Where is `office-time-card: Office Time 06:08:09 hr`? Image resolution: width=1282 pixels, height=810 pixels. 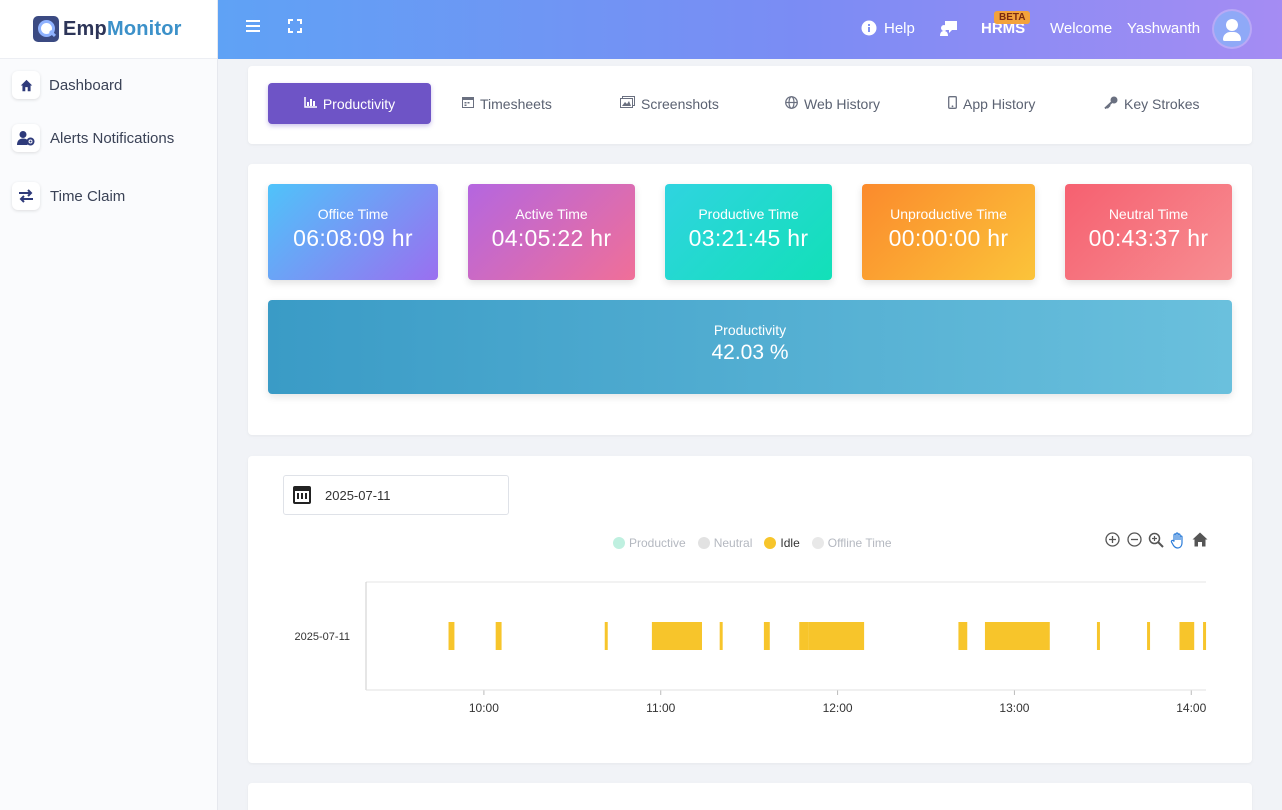 office-time-card: Office Time 06:08:09 hr is located at coordinates (353, 232).